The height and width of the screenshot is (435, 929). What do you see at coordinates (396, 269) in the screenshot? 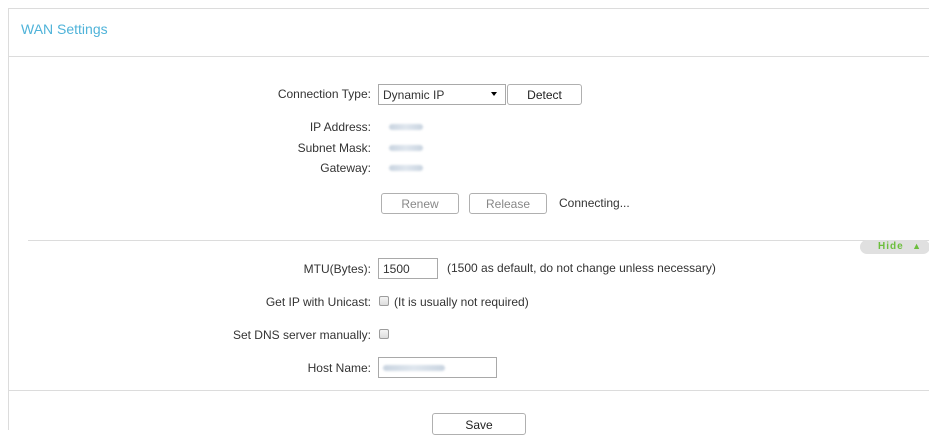
I see `mtu-value: 1500` at bounding box center [396, 269].